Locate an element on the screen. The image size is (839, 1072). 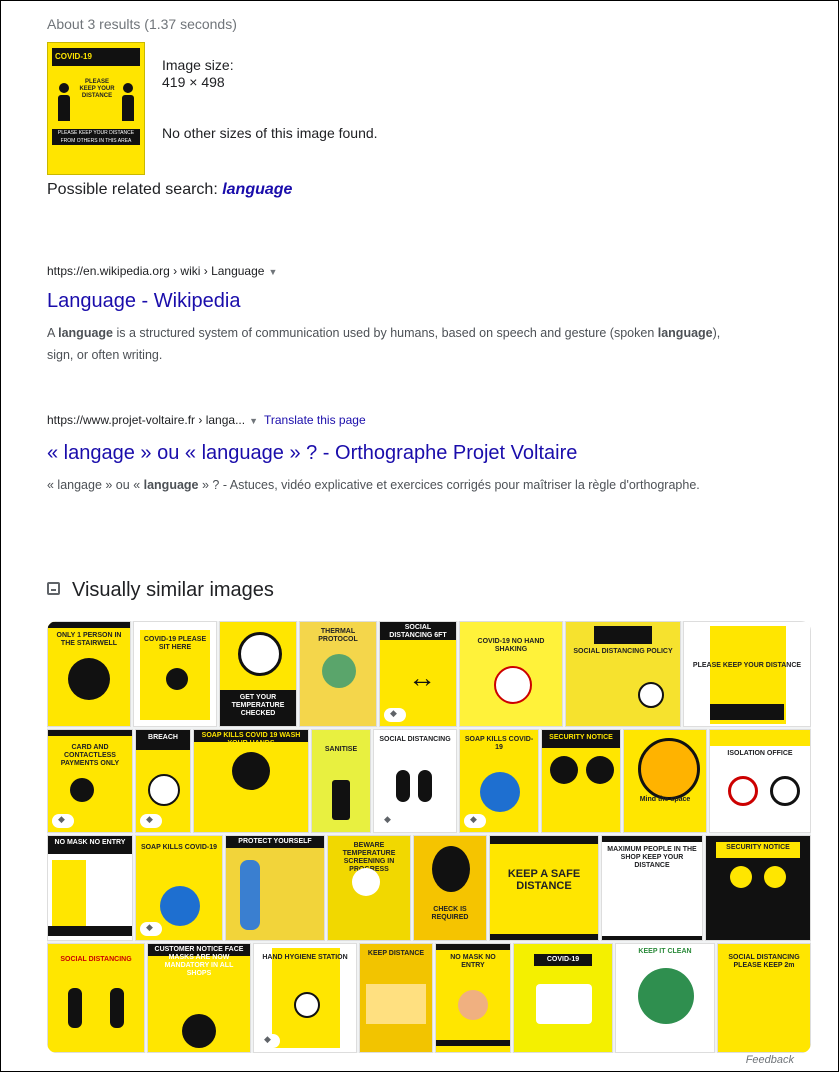
visually-similar-heading: Visually similar images is located at coordinates (160, 590).